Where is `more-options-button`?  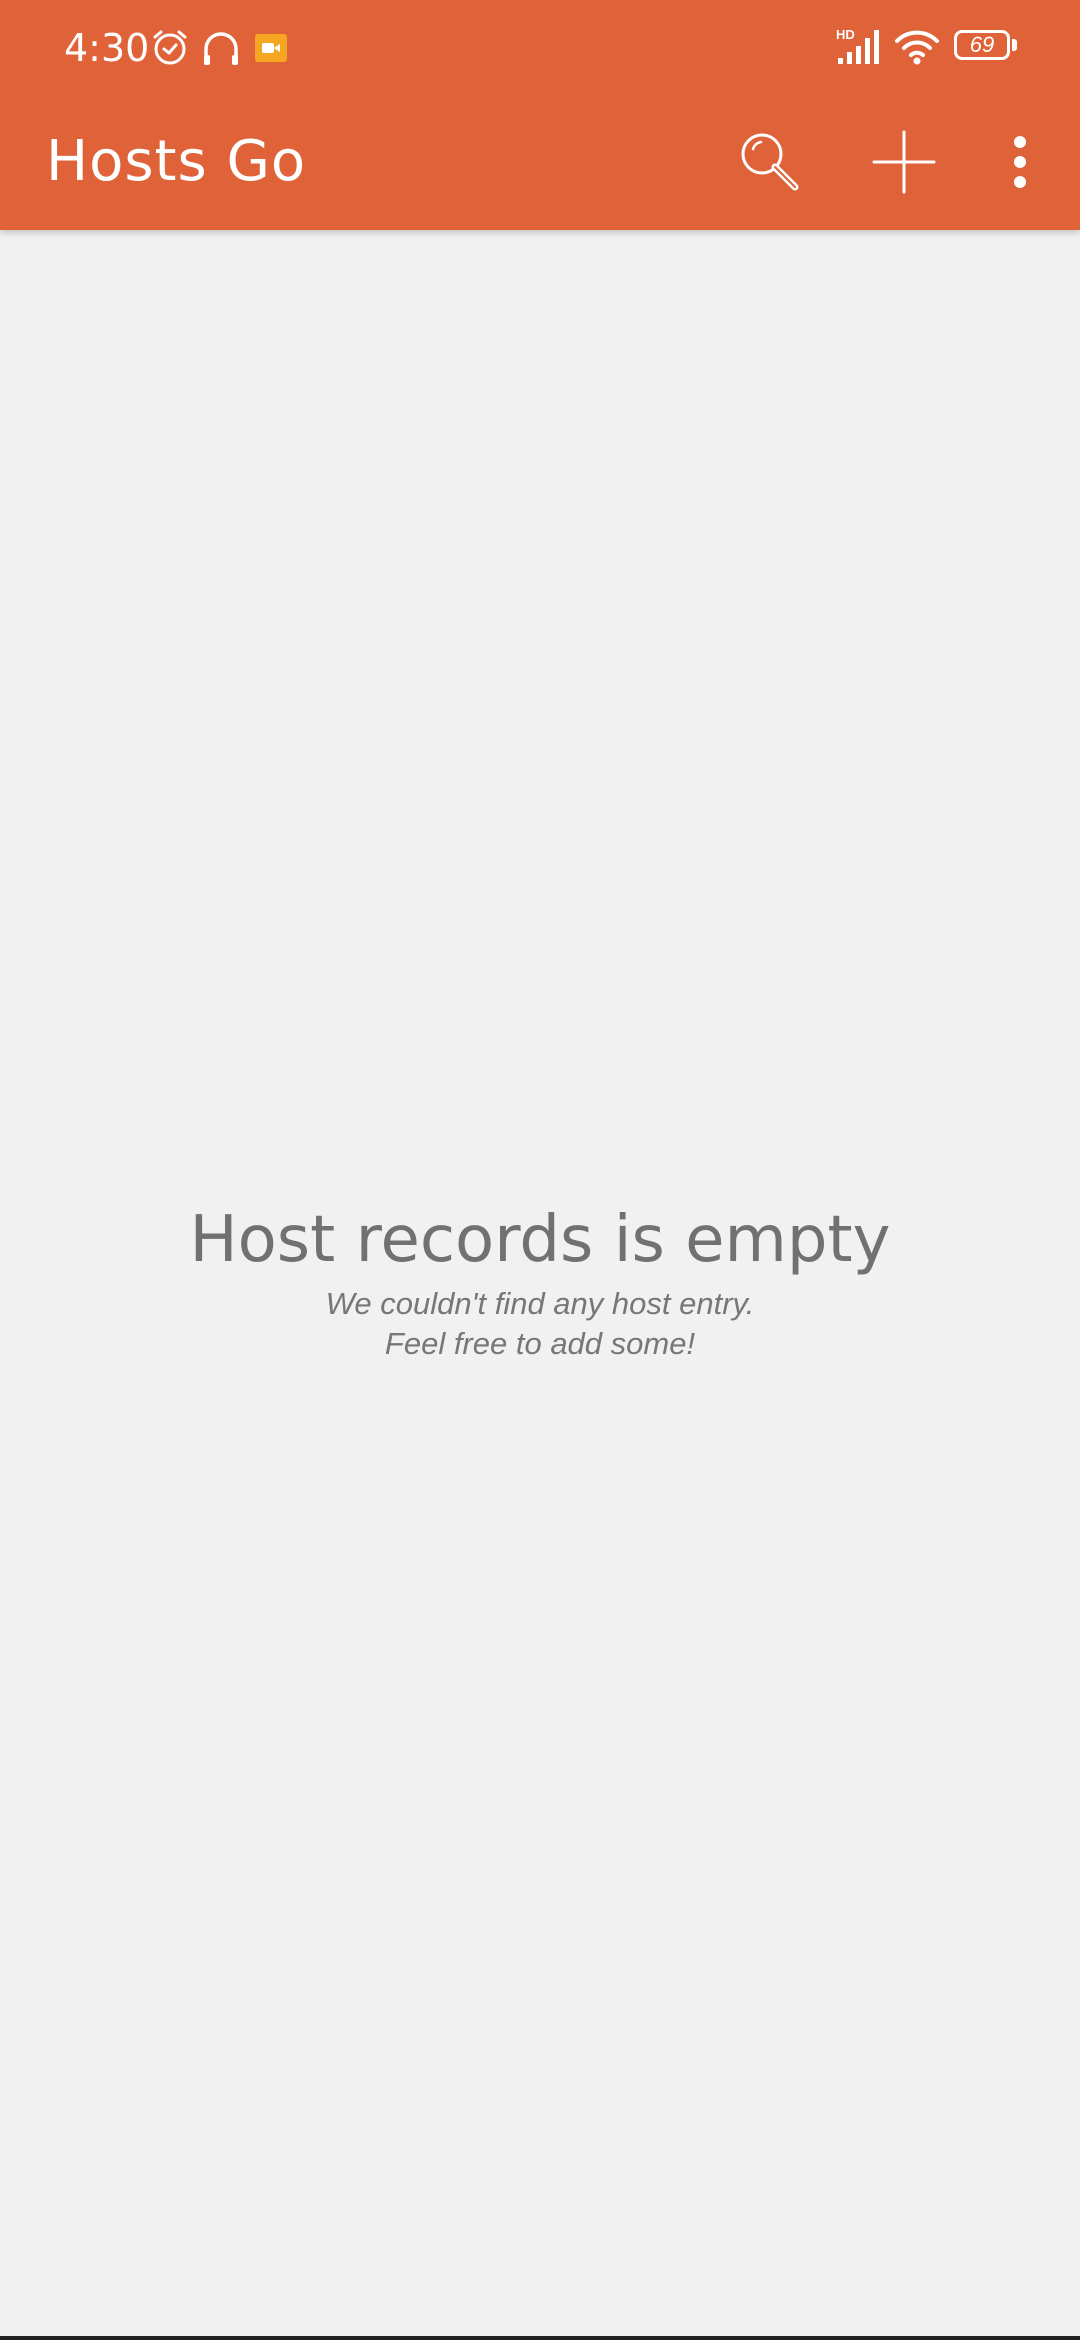 more-options-button is located at coordinates (1020, 162).